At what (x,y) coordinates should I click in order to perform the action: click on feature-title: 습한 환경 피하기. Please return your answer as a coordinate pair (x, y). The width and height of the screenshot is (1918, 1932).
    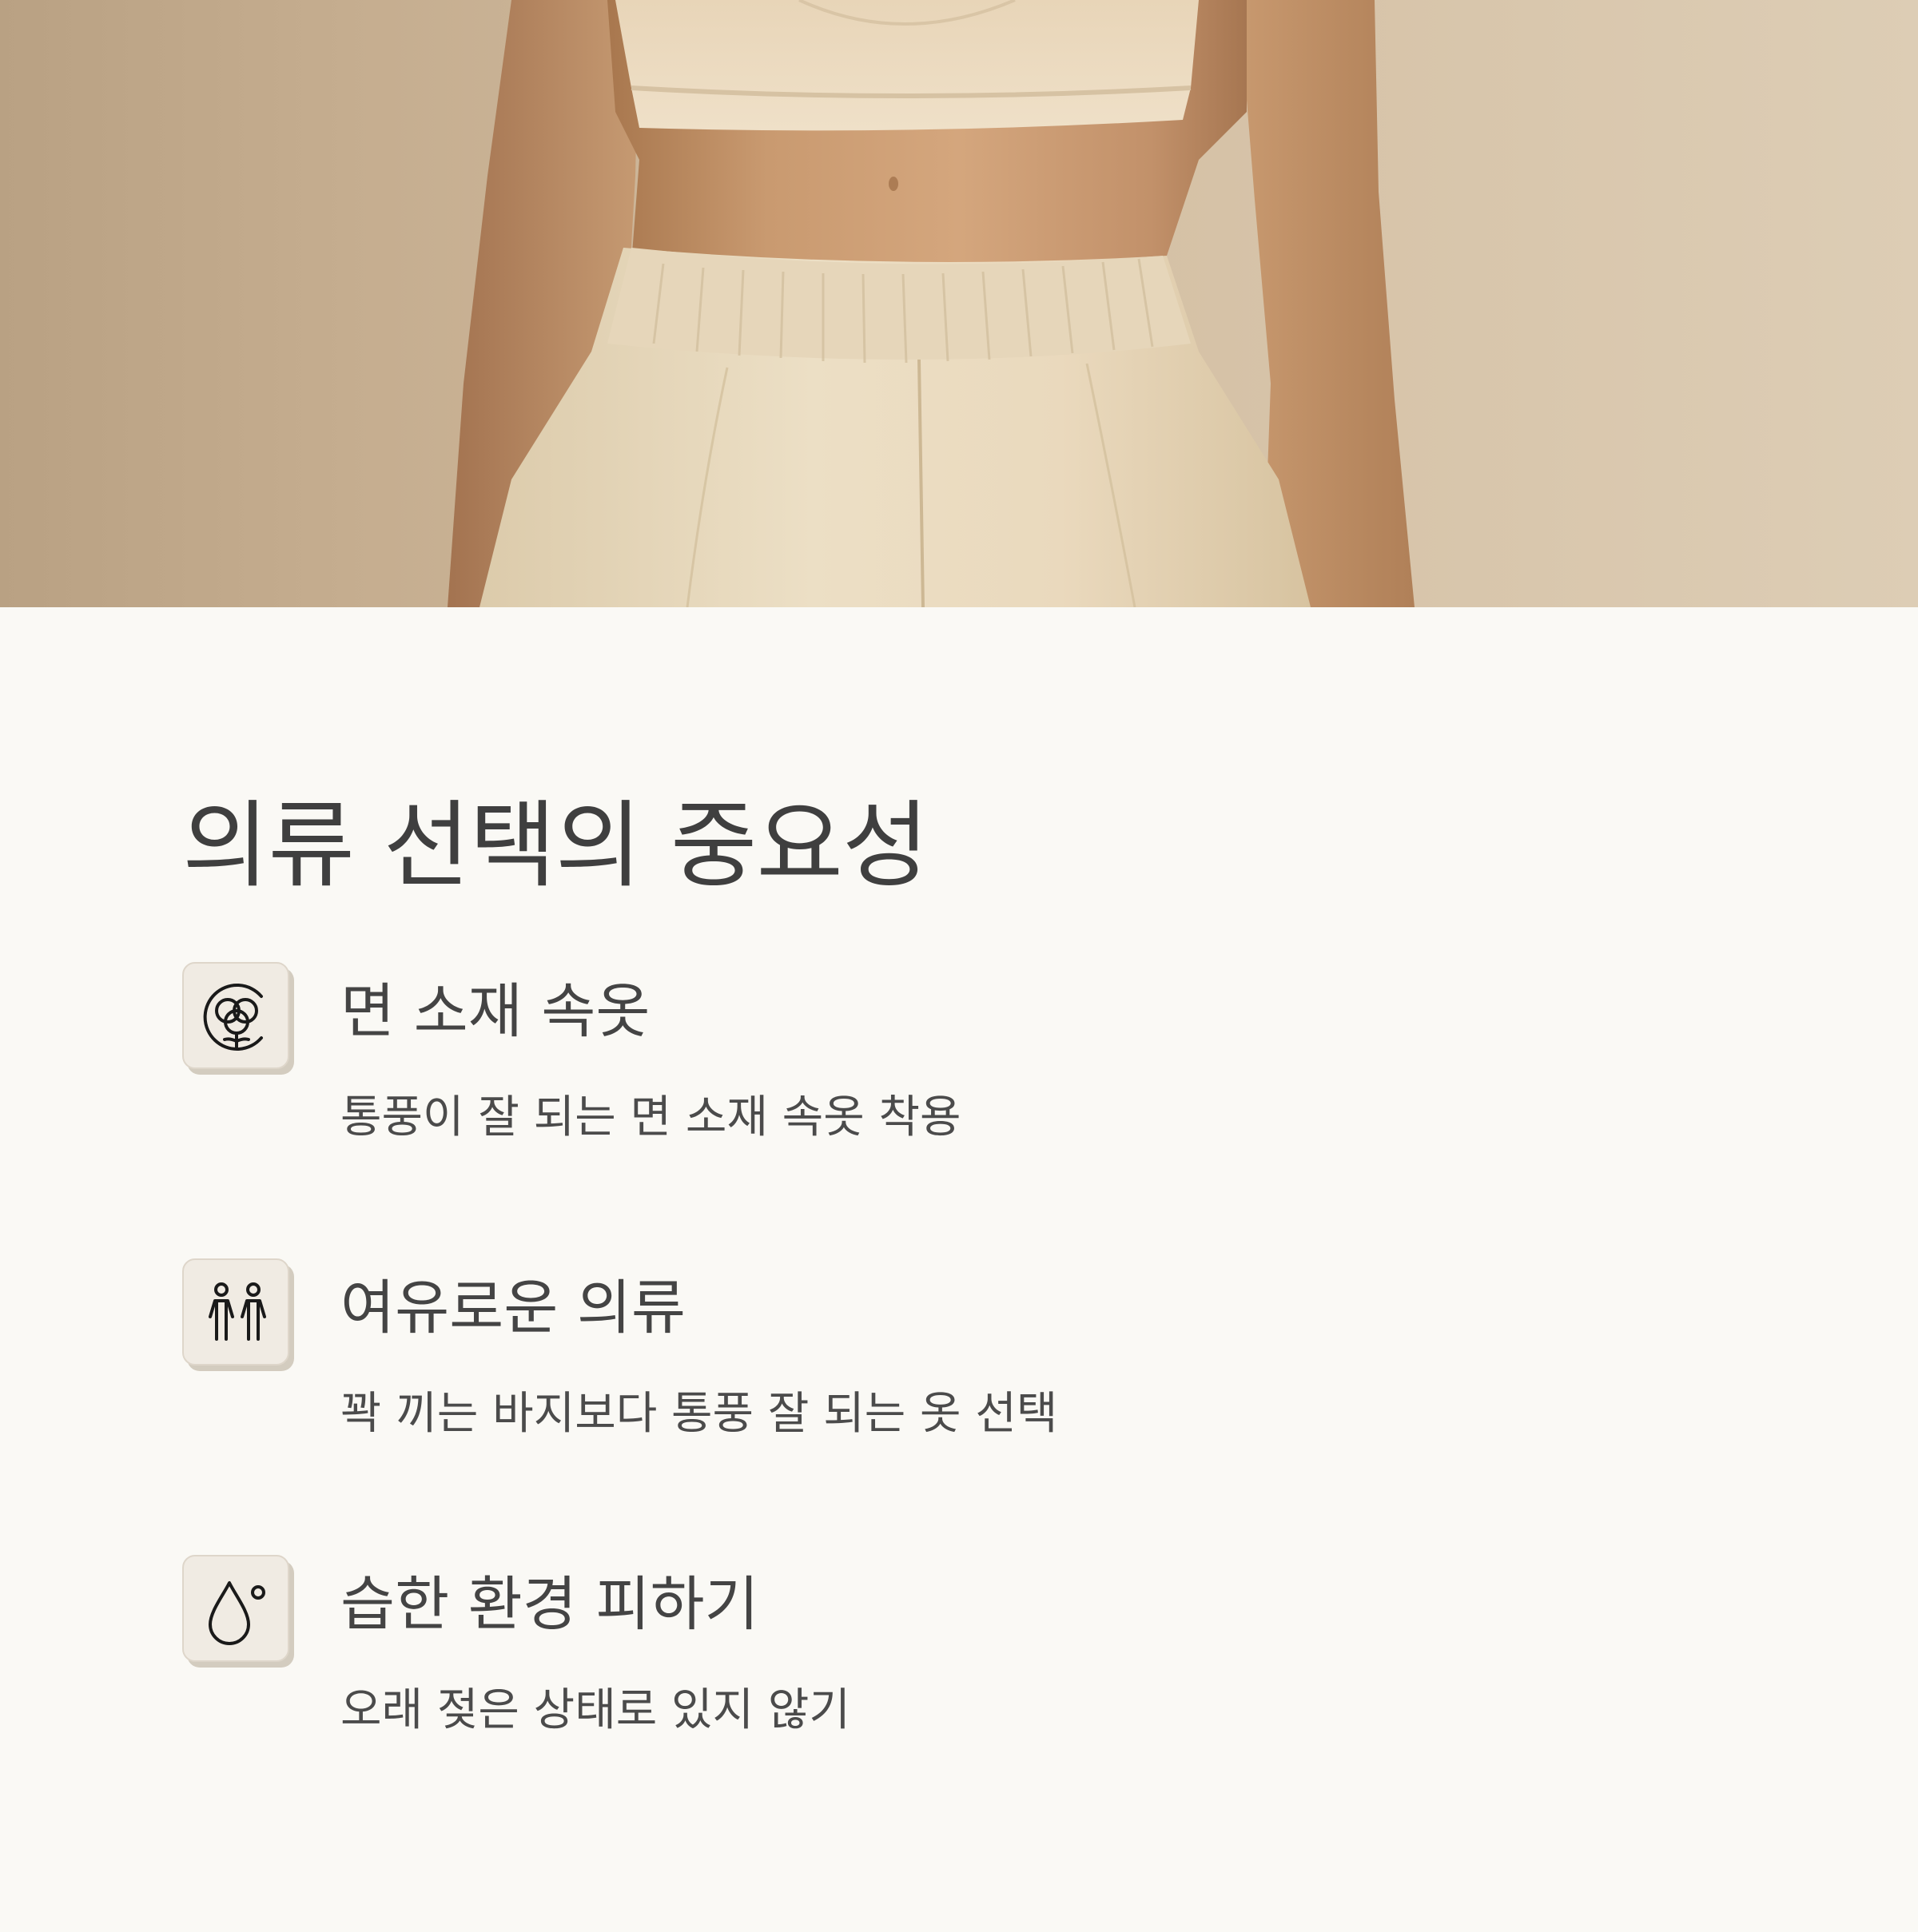
    Looking at the image, I should click on (549, 1604).